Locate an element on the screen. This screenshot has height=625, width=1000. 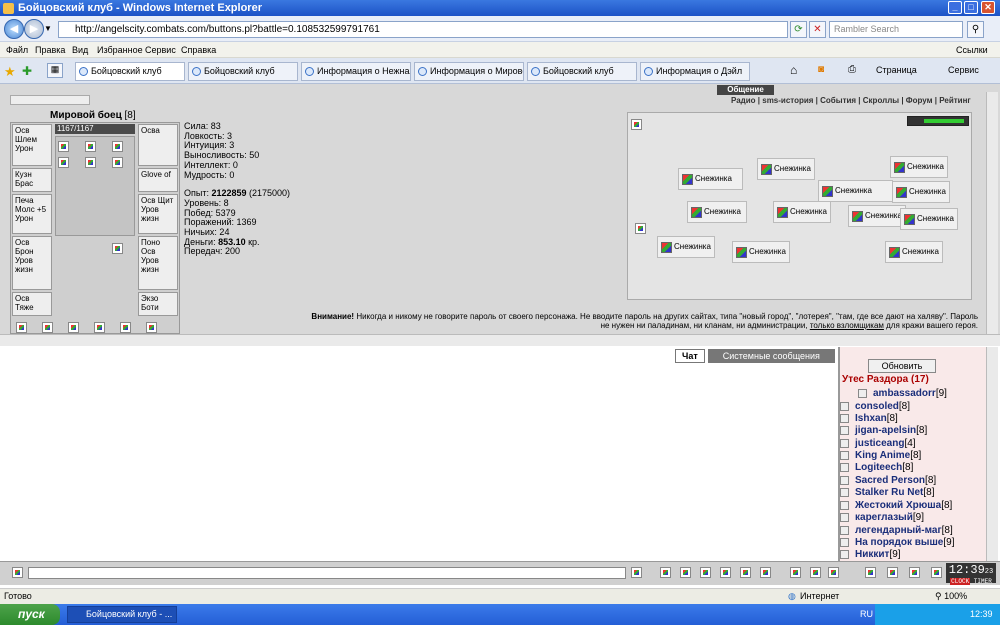
add-favorites-icon: ✚ is located at coordinates (27, 71).